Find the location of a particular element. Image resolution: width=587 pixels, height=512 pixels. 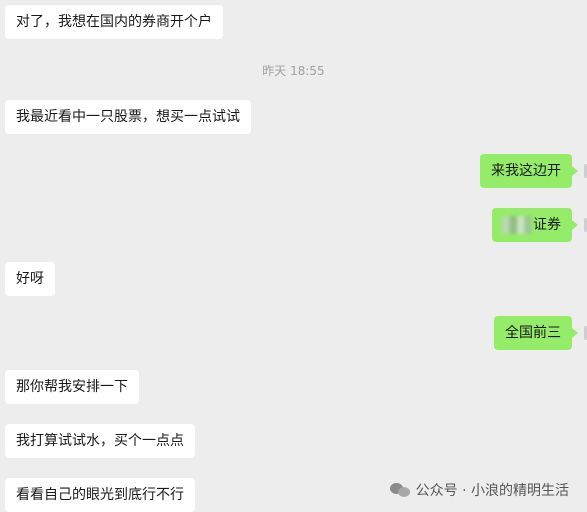

wechat-bubbles-icon is located at coordinates (399, 490).